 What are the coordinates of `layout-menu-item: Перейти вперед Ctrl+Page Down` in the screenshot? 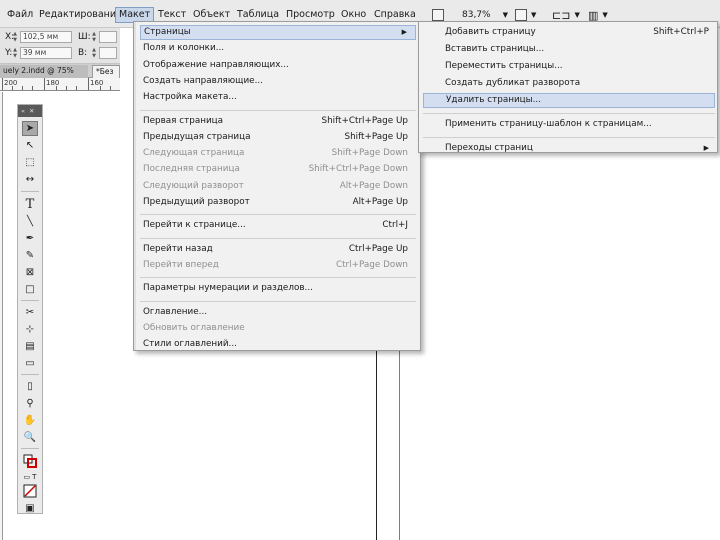 It's located at (278, 265).